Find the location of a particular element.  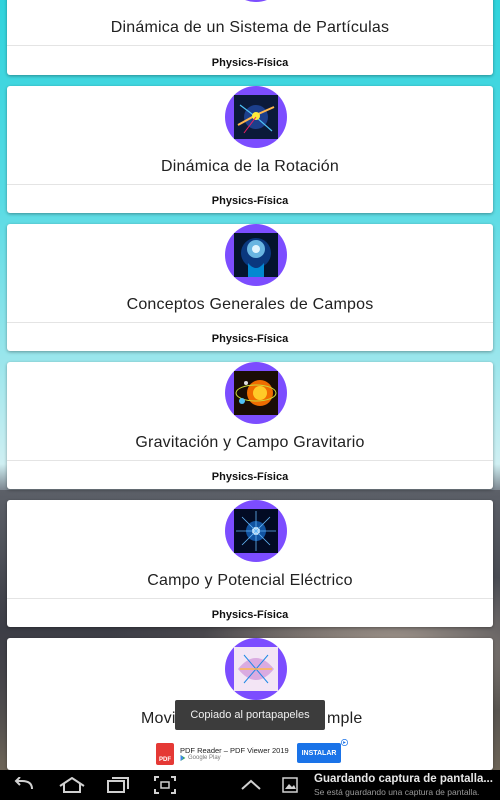

back-icon is located at coordinates (23, 783).